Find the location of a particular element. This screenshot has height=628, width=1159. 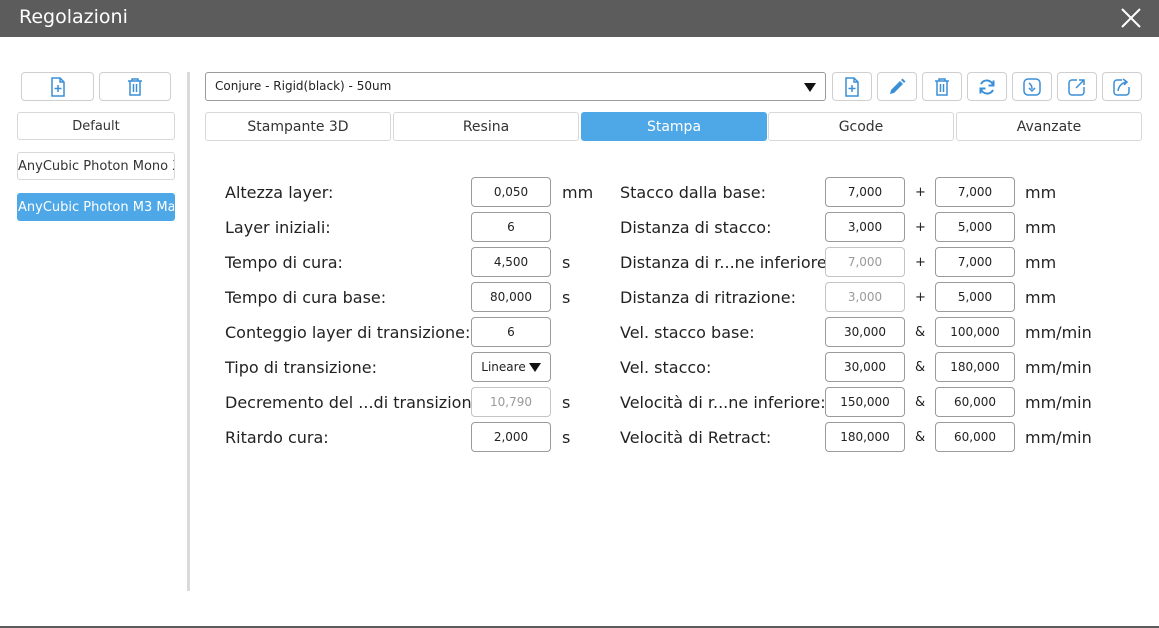

bottom-lift-speed-2-field: 100,000 is located at coordinates (975, 332).